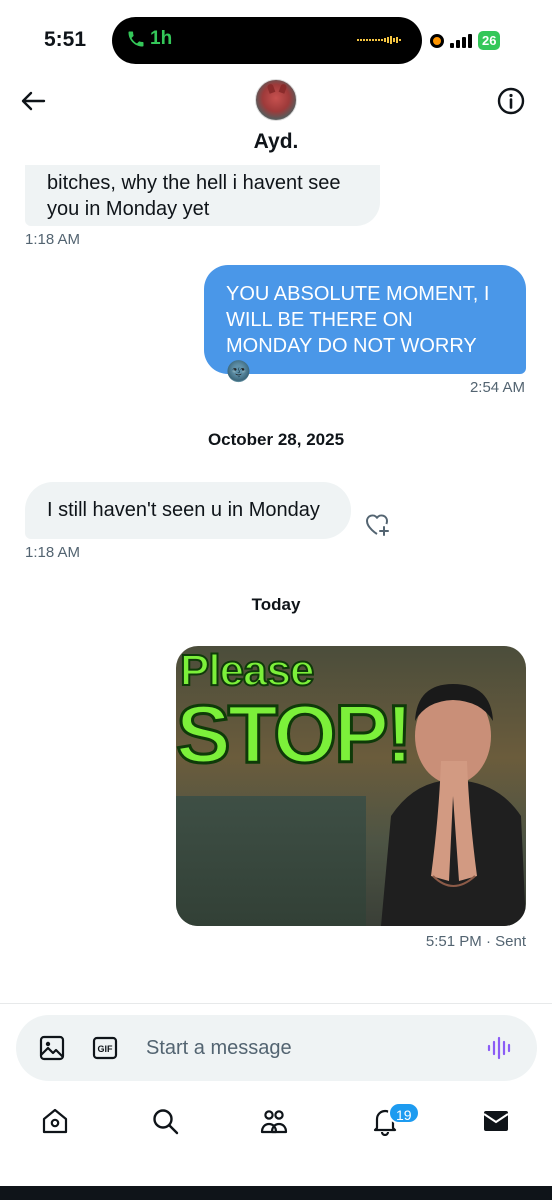  Describe the element at coordinates (276, 439) in the screenshot. I see `date-separator: October 28, 2025` at that location.